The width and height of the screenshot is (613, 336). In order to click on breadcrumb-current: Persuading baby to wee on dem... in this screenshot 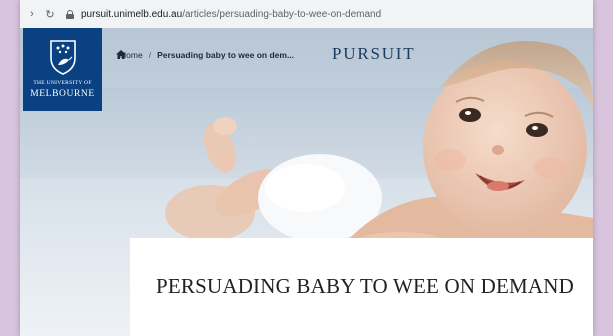, I will do `click(226, 55)`.